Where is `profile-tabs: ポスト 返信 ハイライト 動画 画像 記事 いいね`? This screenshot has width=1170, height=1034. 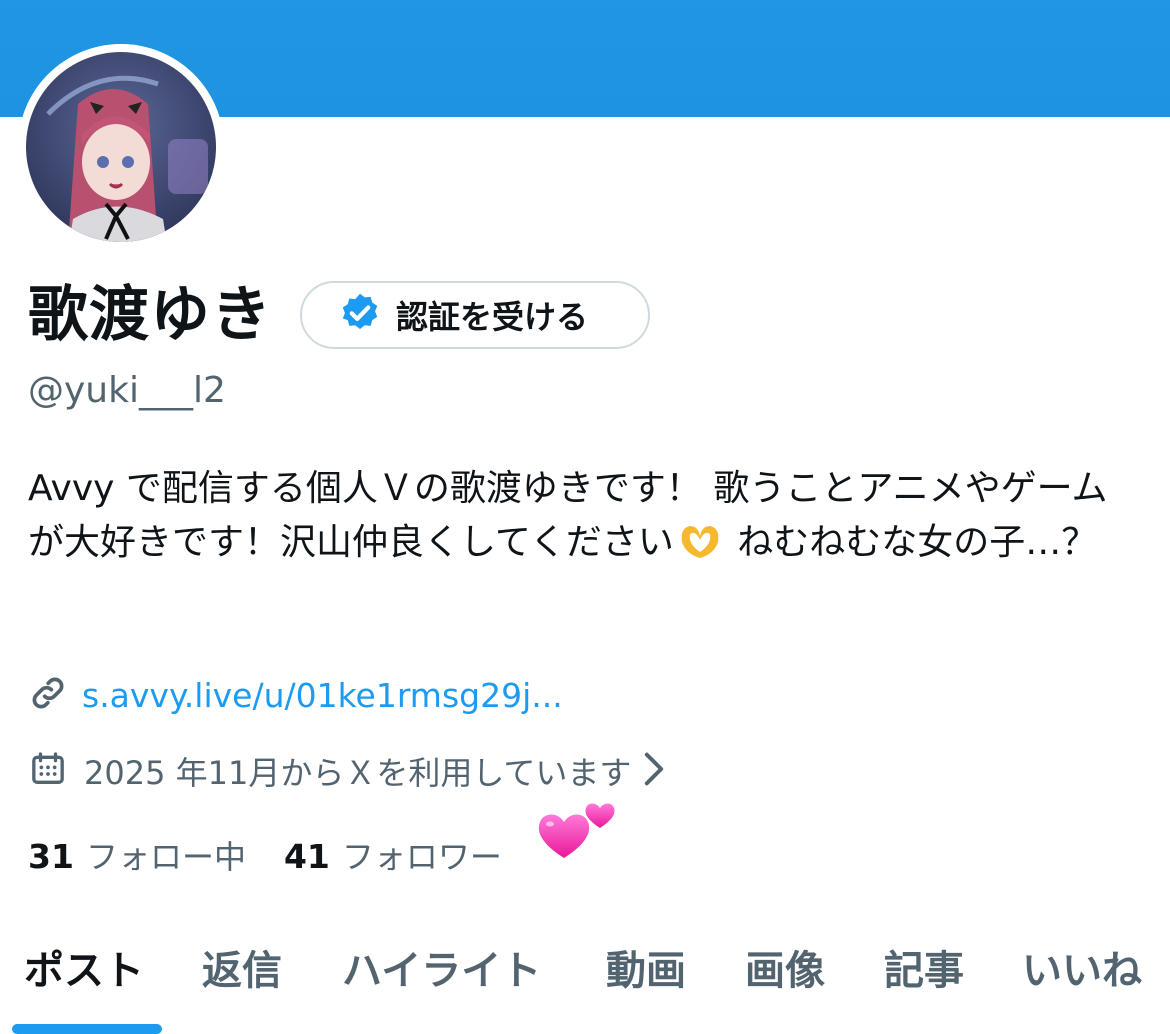 profile-tabs: ポスト 返信 ハイライト 動画 画像 記事 いいね is located at coordinates (585, 982).